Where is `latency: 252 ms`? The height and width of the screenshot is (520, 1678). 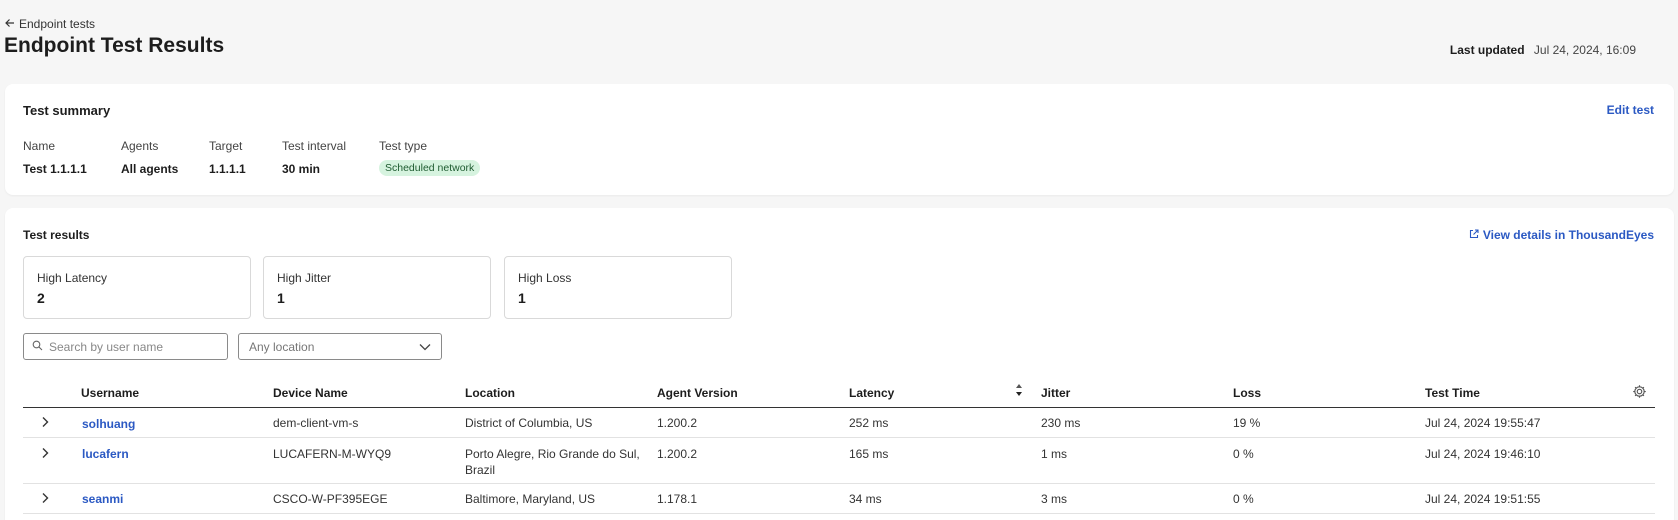 latency: 252 ms is located at coordinates (869, 423).